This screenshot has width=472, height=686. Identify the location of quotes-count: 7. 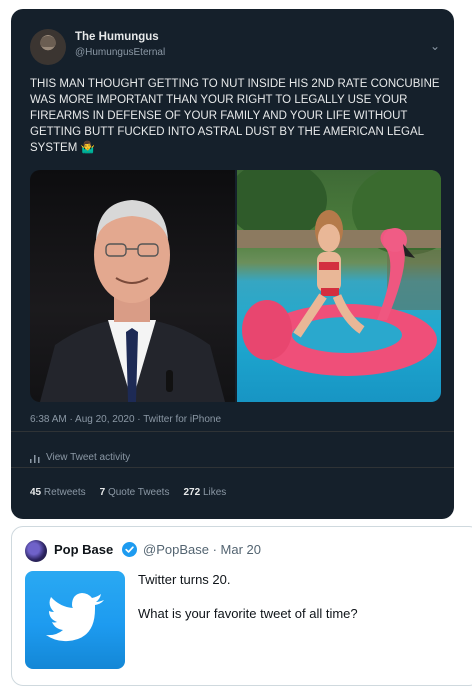
(102, 492).